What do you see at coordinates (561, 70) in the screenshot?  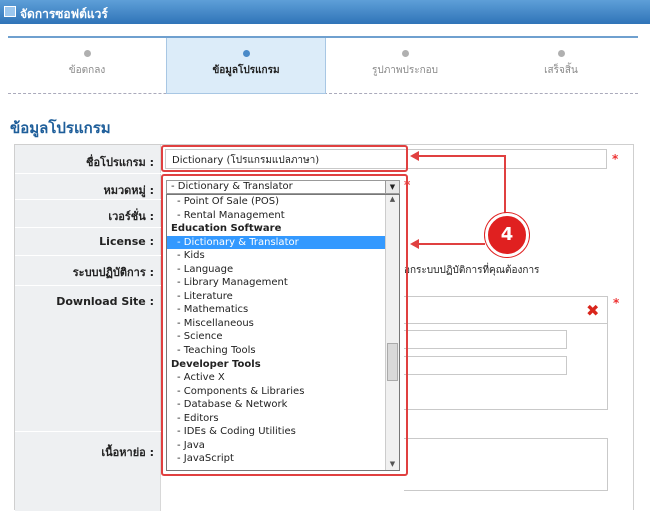 I see `step-label: เสร็จสิ้น` at bounding box center [561, 70].